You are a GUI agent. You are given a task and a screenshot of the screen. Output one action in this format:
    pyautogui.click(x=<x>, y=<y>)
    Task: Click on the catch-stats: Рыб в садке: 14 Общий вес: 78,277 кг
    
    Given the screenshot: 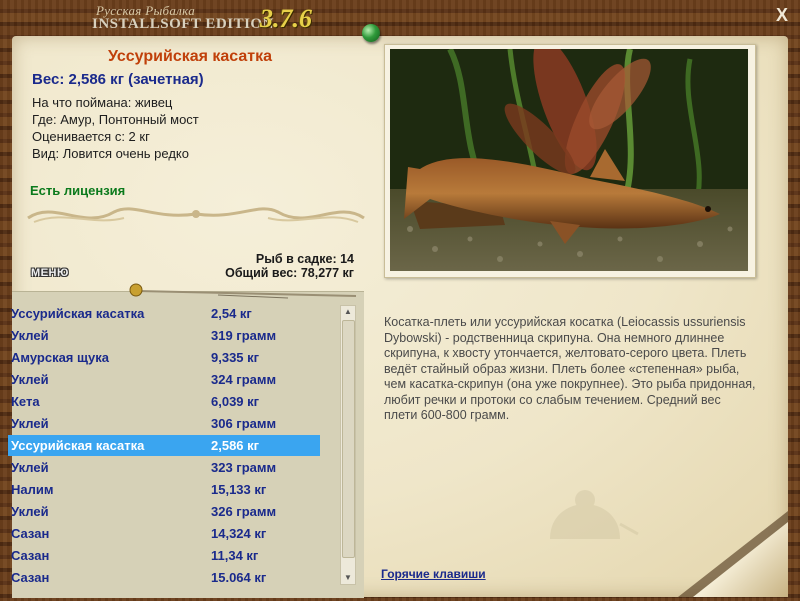 What is the action you would take?
    pyautogui.click(x=272, y=266)
    